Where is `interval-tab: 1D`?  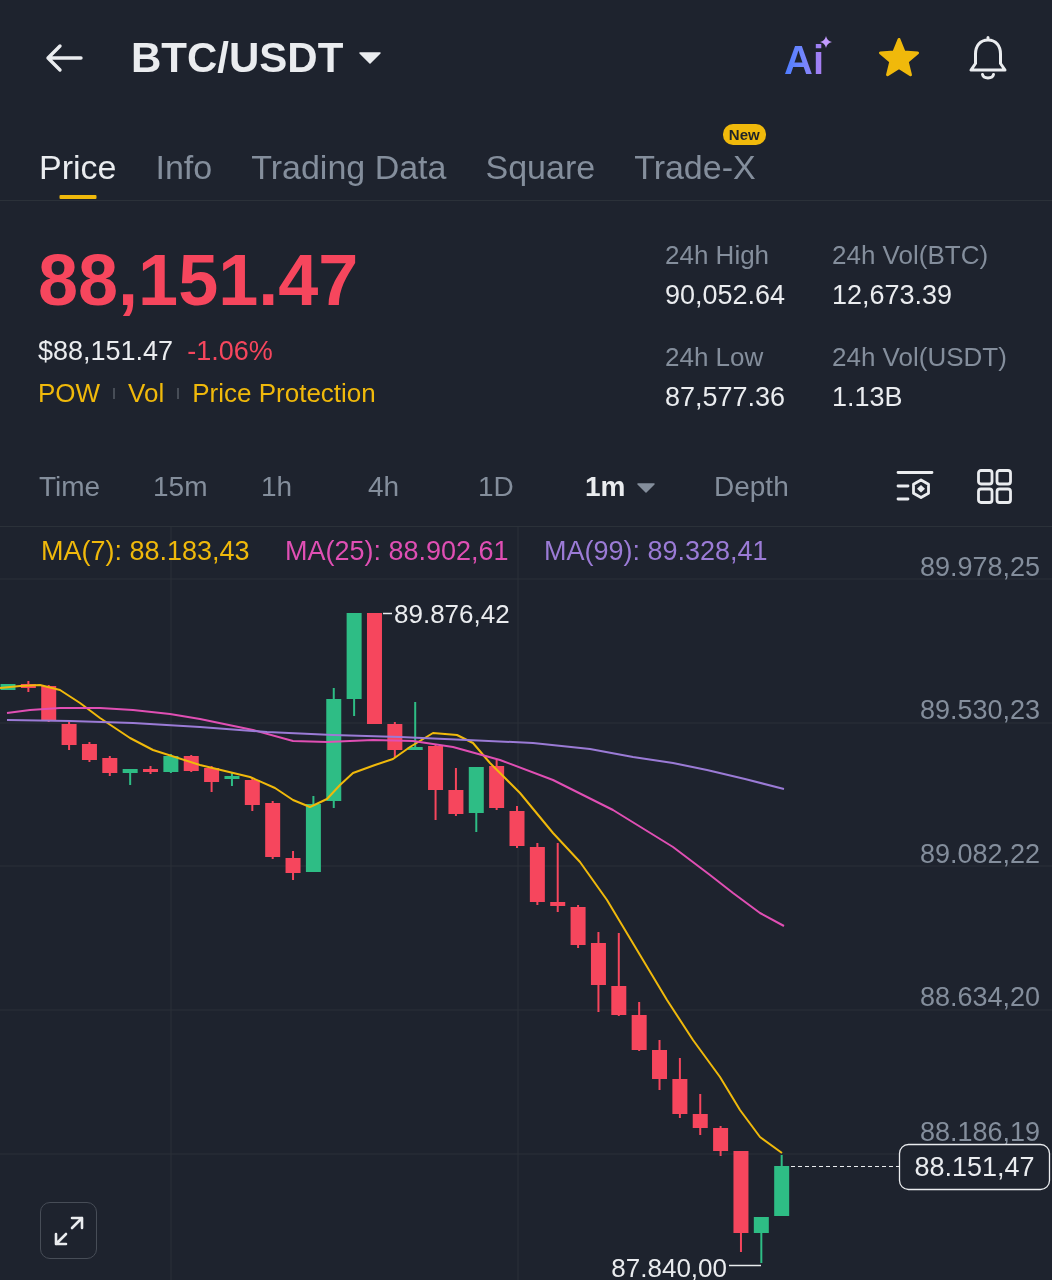 interval-tab: 1D is located at coordinates (496, 486).